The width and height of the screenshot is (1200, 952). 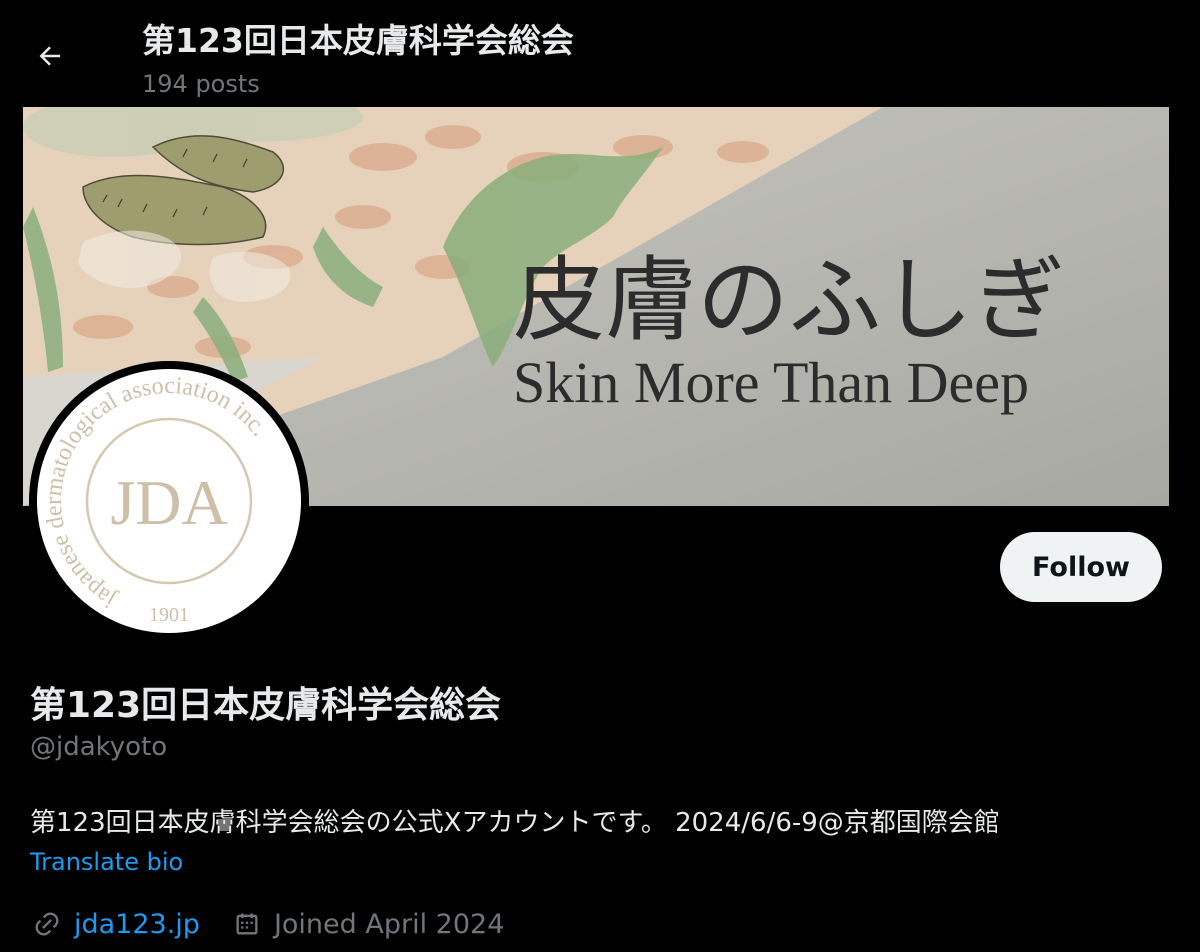 What do you see at coordinates (201, 84) in the screenshot?
I see `posts-count: 194 posts` at bounding box center [201, 84].